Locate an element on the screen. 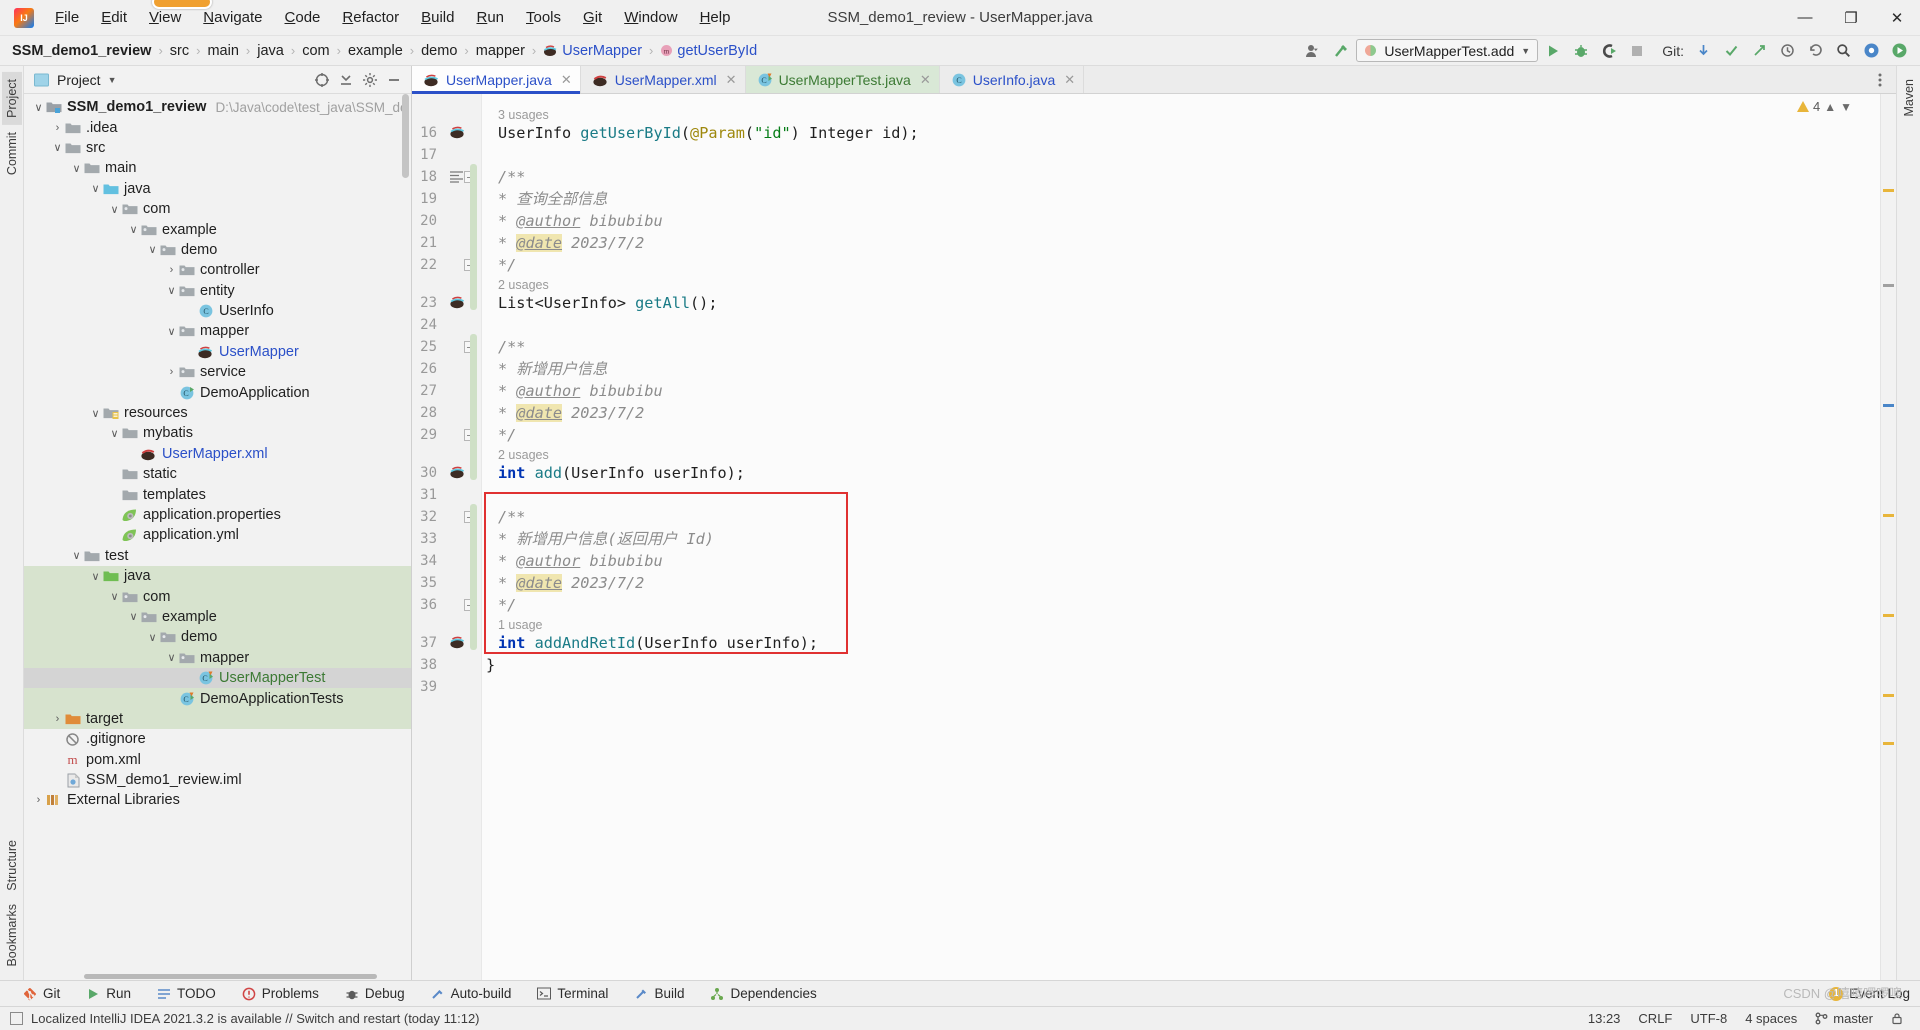  code-line: * @author bibubibu is located at coordinates (580, 561).